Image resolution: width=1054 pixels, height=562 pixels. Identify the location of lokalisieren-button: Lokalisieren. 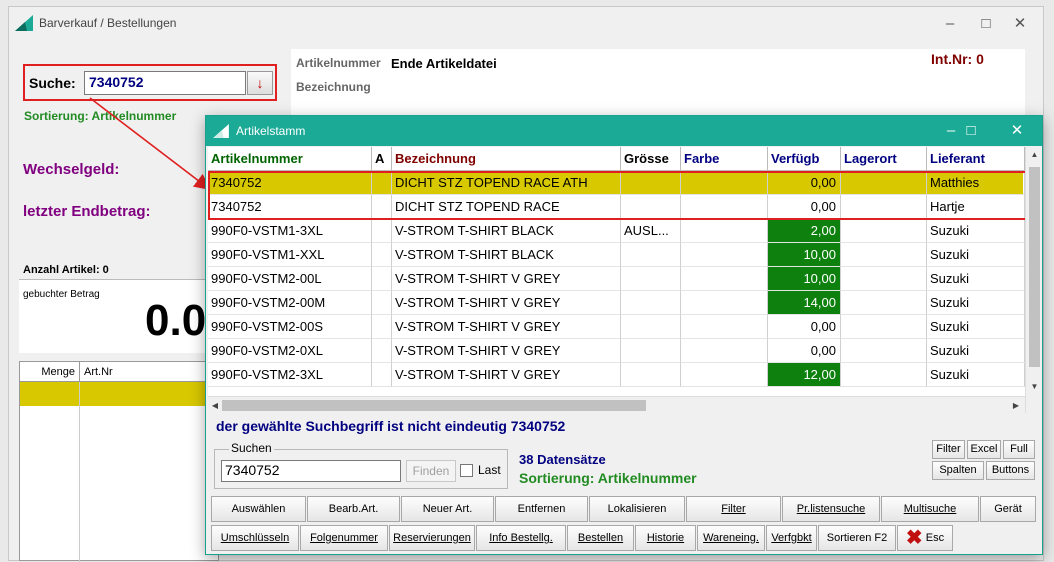
(637, 509).